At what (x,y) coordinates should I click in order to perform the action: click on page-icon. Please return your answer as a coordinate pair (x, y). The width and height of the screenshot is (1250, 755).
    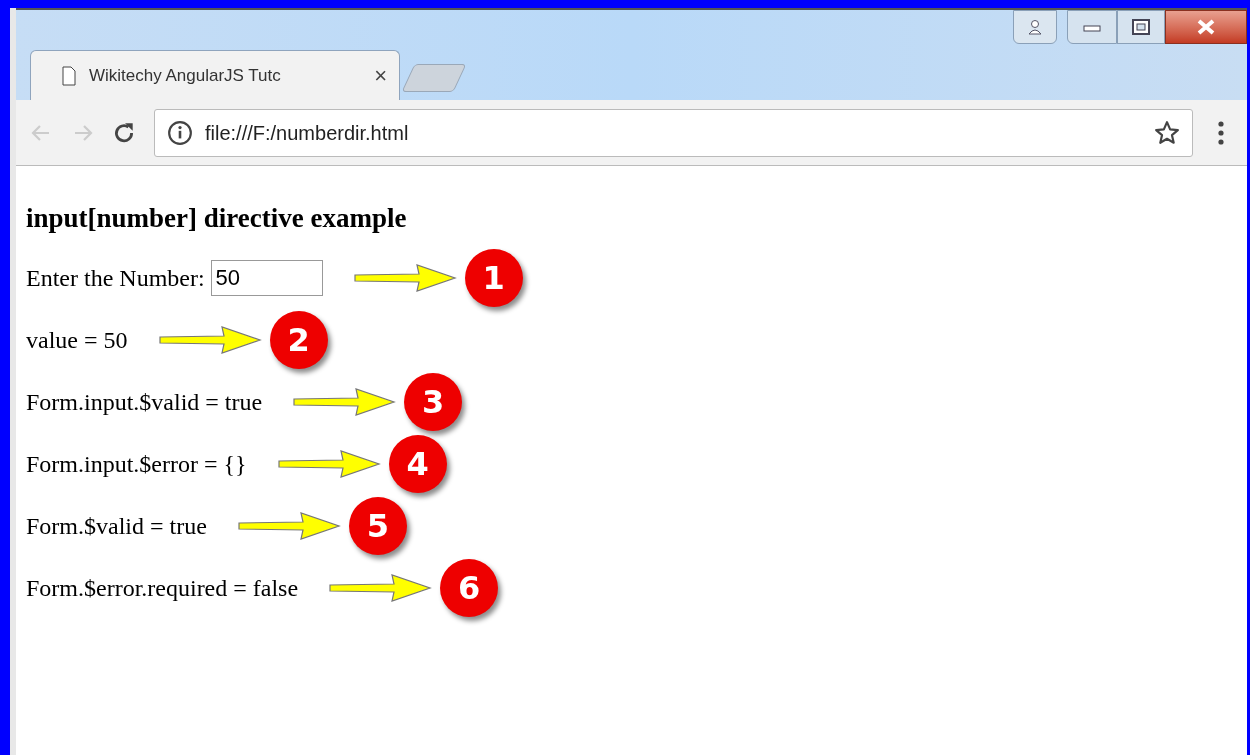
    Looking at the image, I should click on (69, 75).